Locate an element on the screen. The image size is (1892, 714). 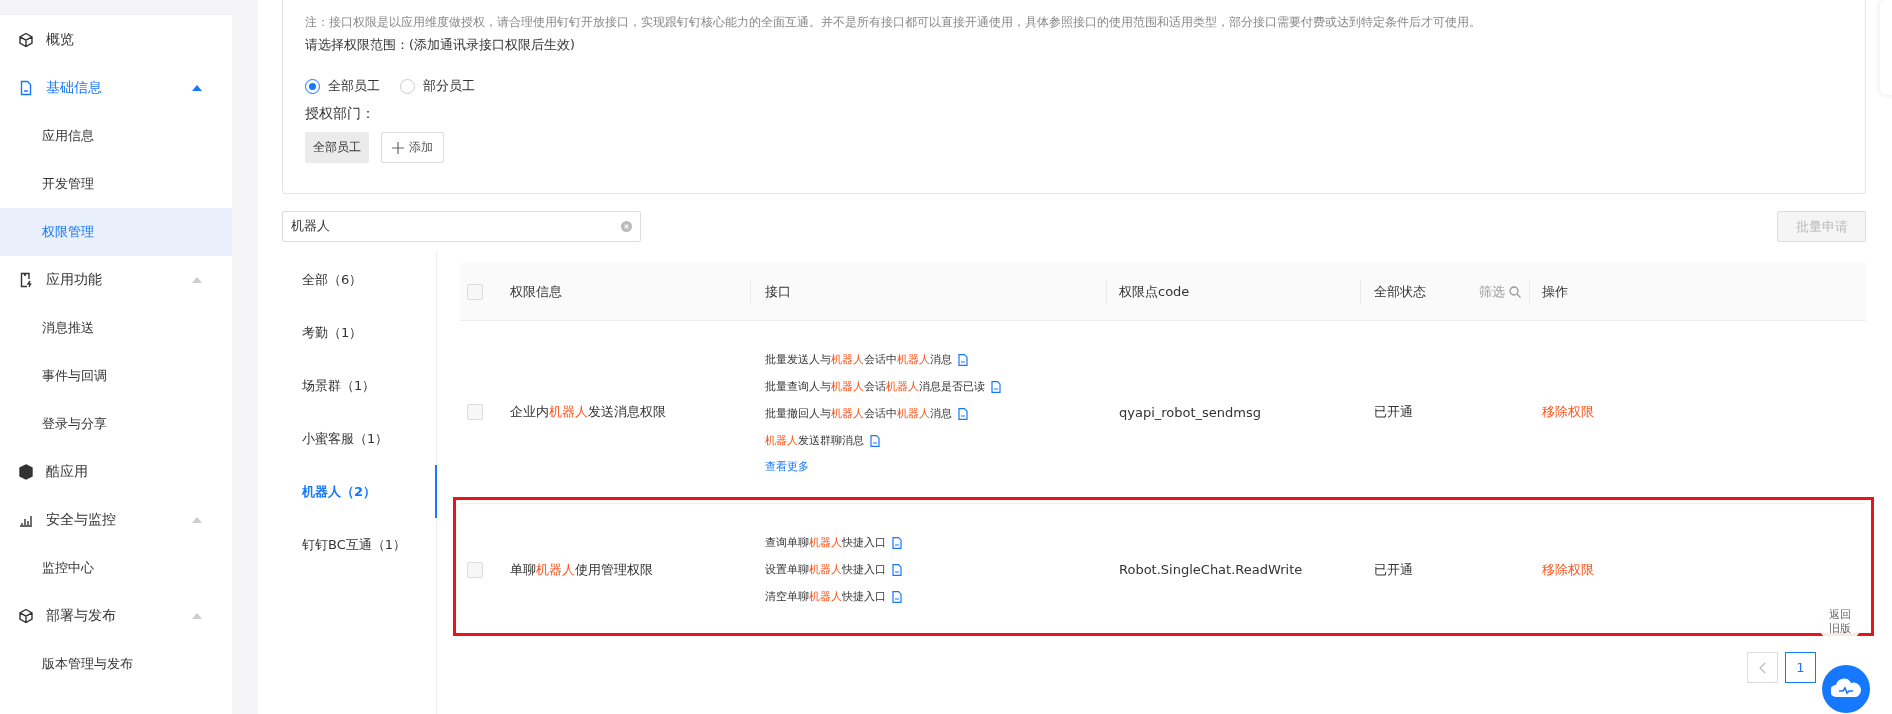
column-header: 操作 is located at coordinates (1555, 291).